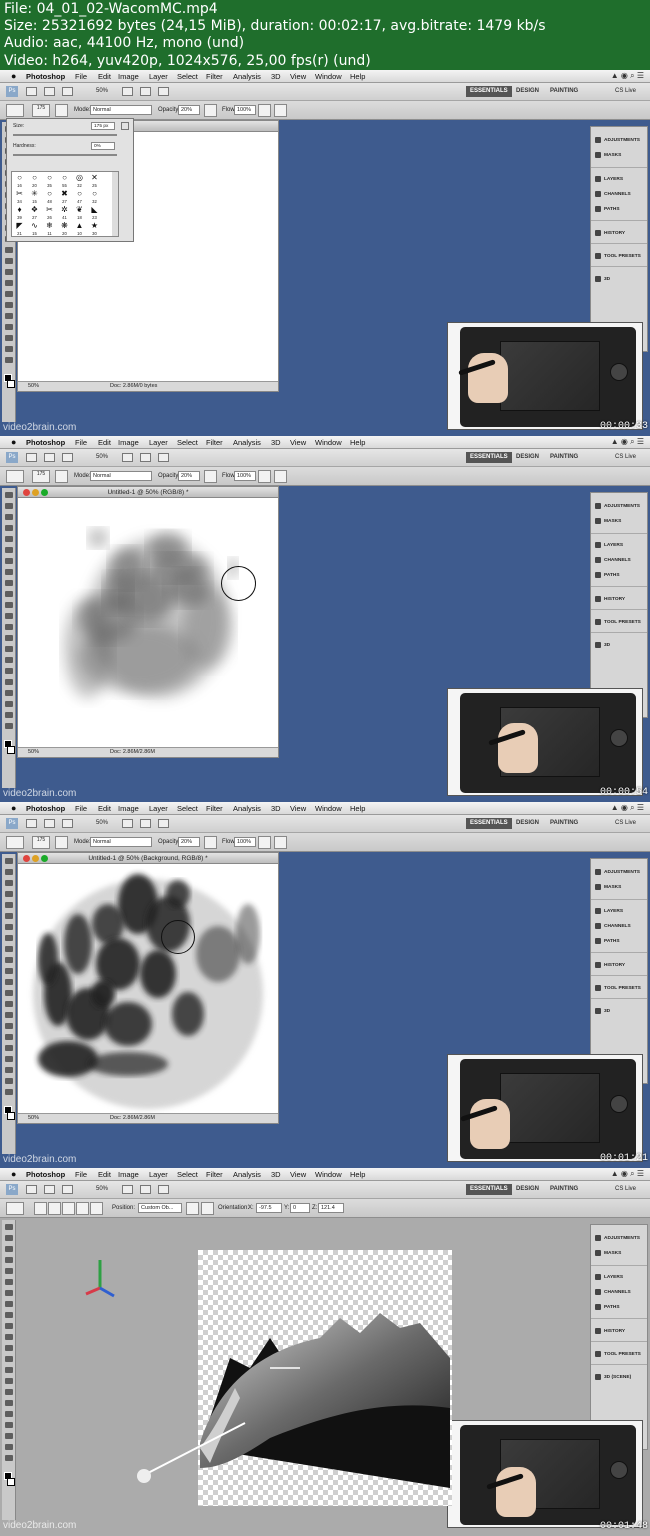 Image resolution: width=650 pixels, height=1536 pixels. What do you see at coordinates (9, 360) in the screenshot?
I see `zoom-tool-icon` at bounding box center [9, 360].